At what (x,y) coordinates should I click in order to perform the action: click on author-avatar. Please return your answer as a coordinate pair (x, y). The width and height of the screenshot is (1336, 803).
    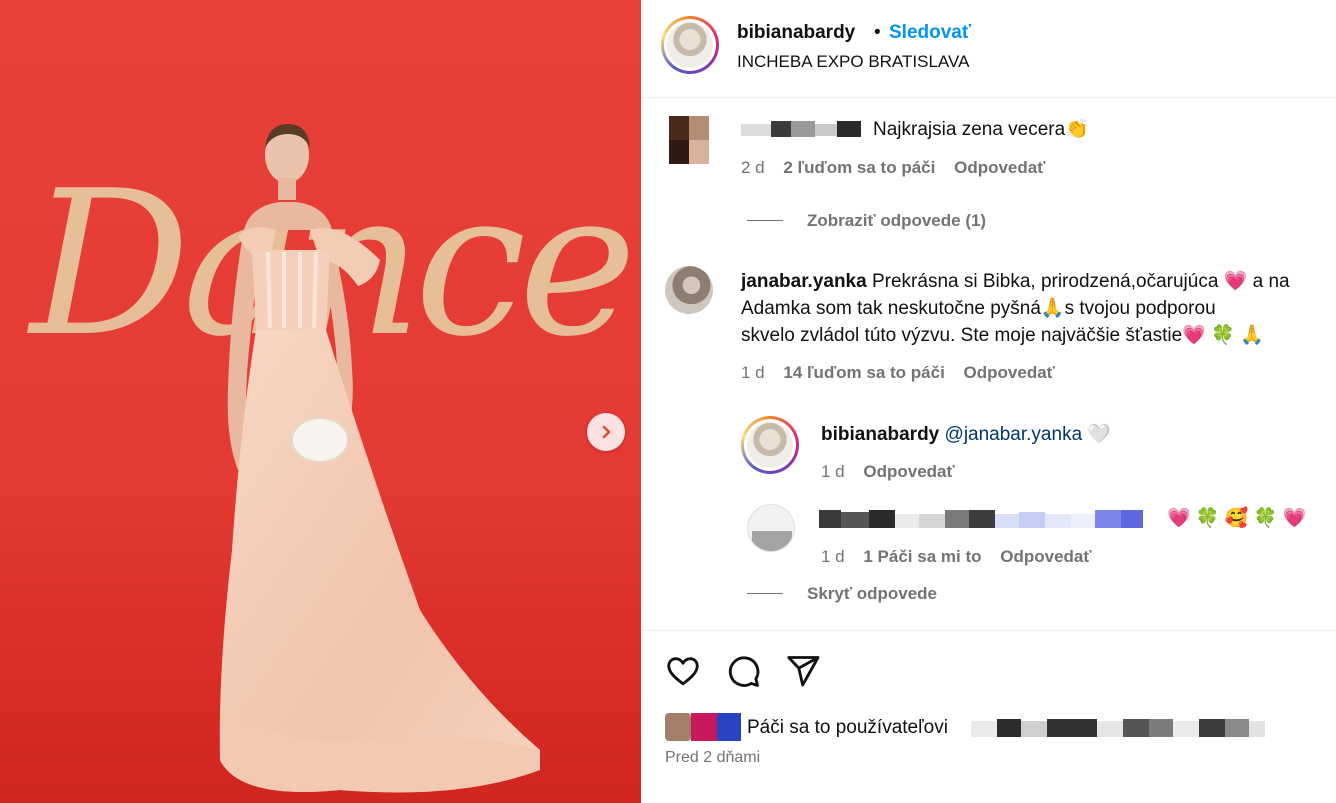
    Looking at the image, I should click on (690, 45).